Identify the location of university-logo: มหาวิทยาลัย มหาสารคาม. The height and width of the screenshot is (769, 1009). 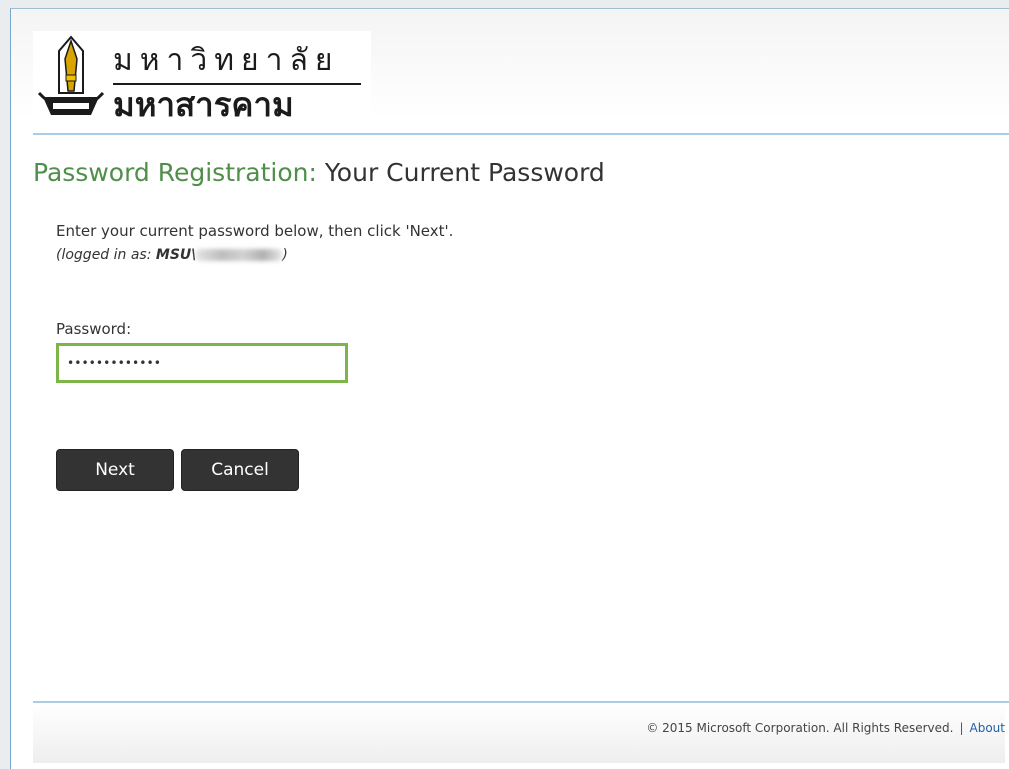
(202, 79).